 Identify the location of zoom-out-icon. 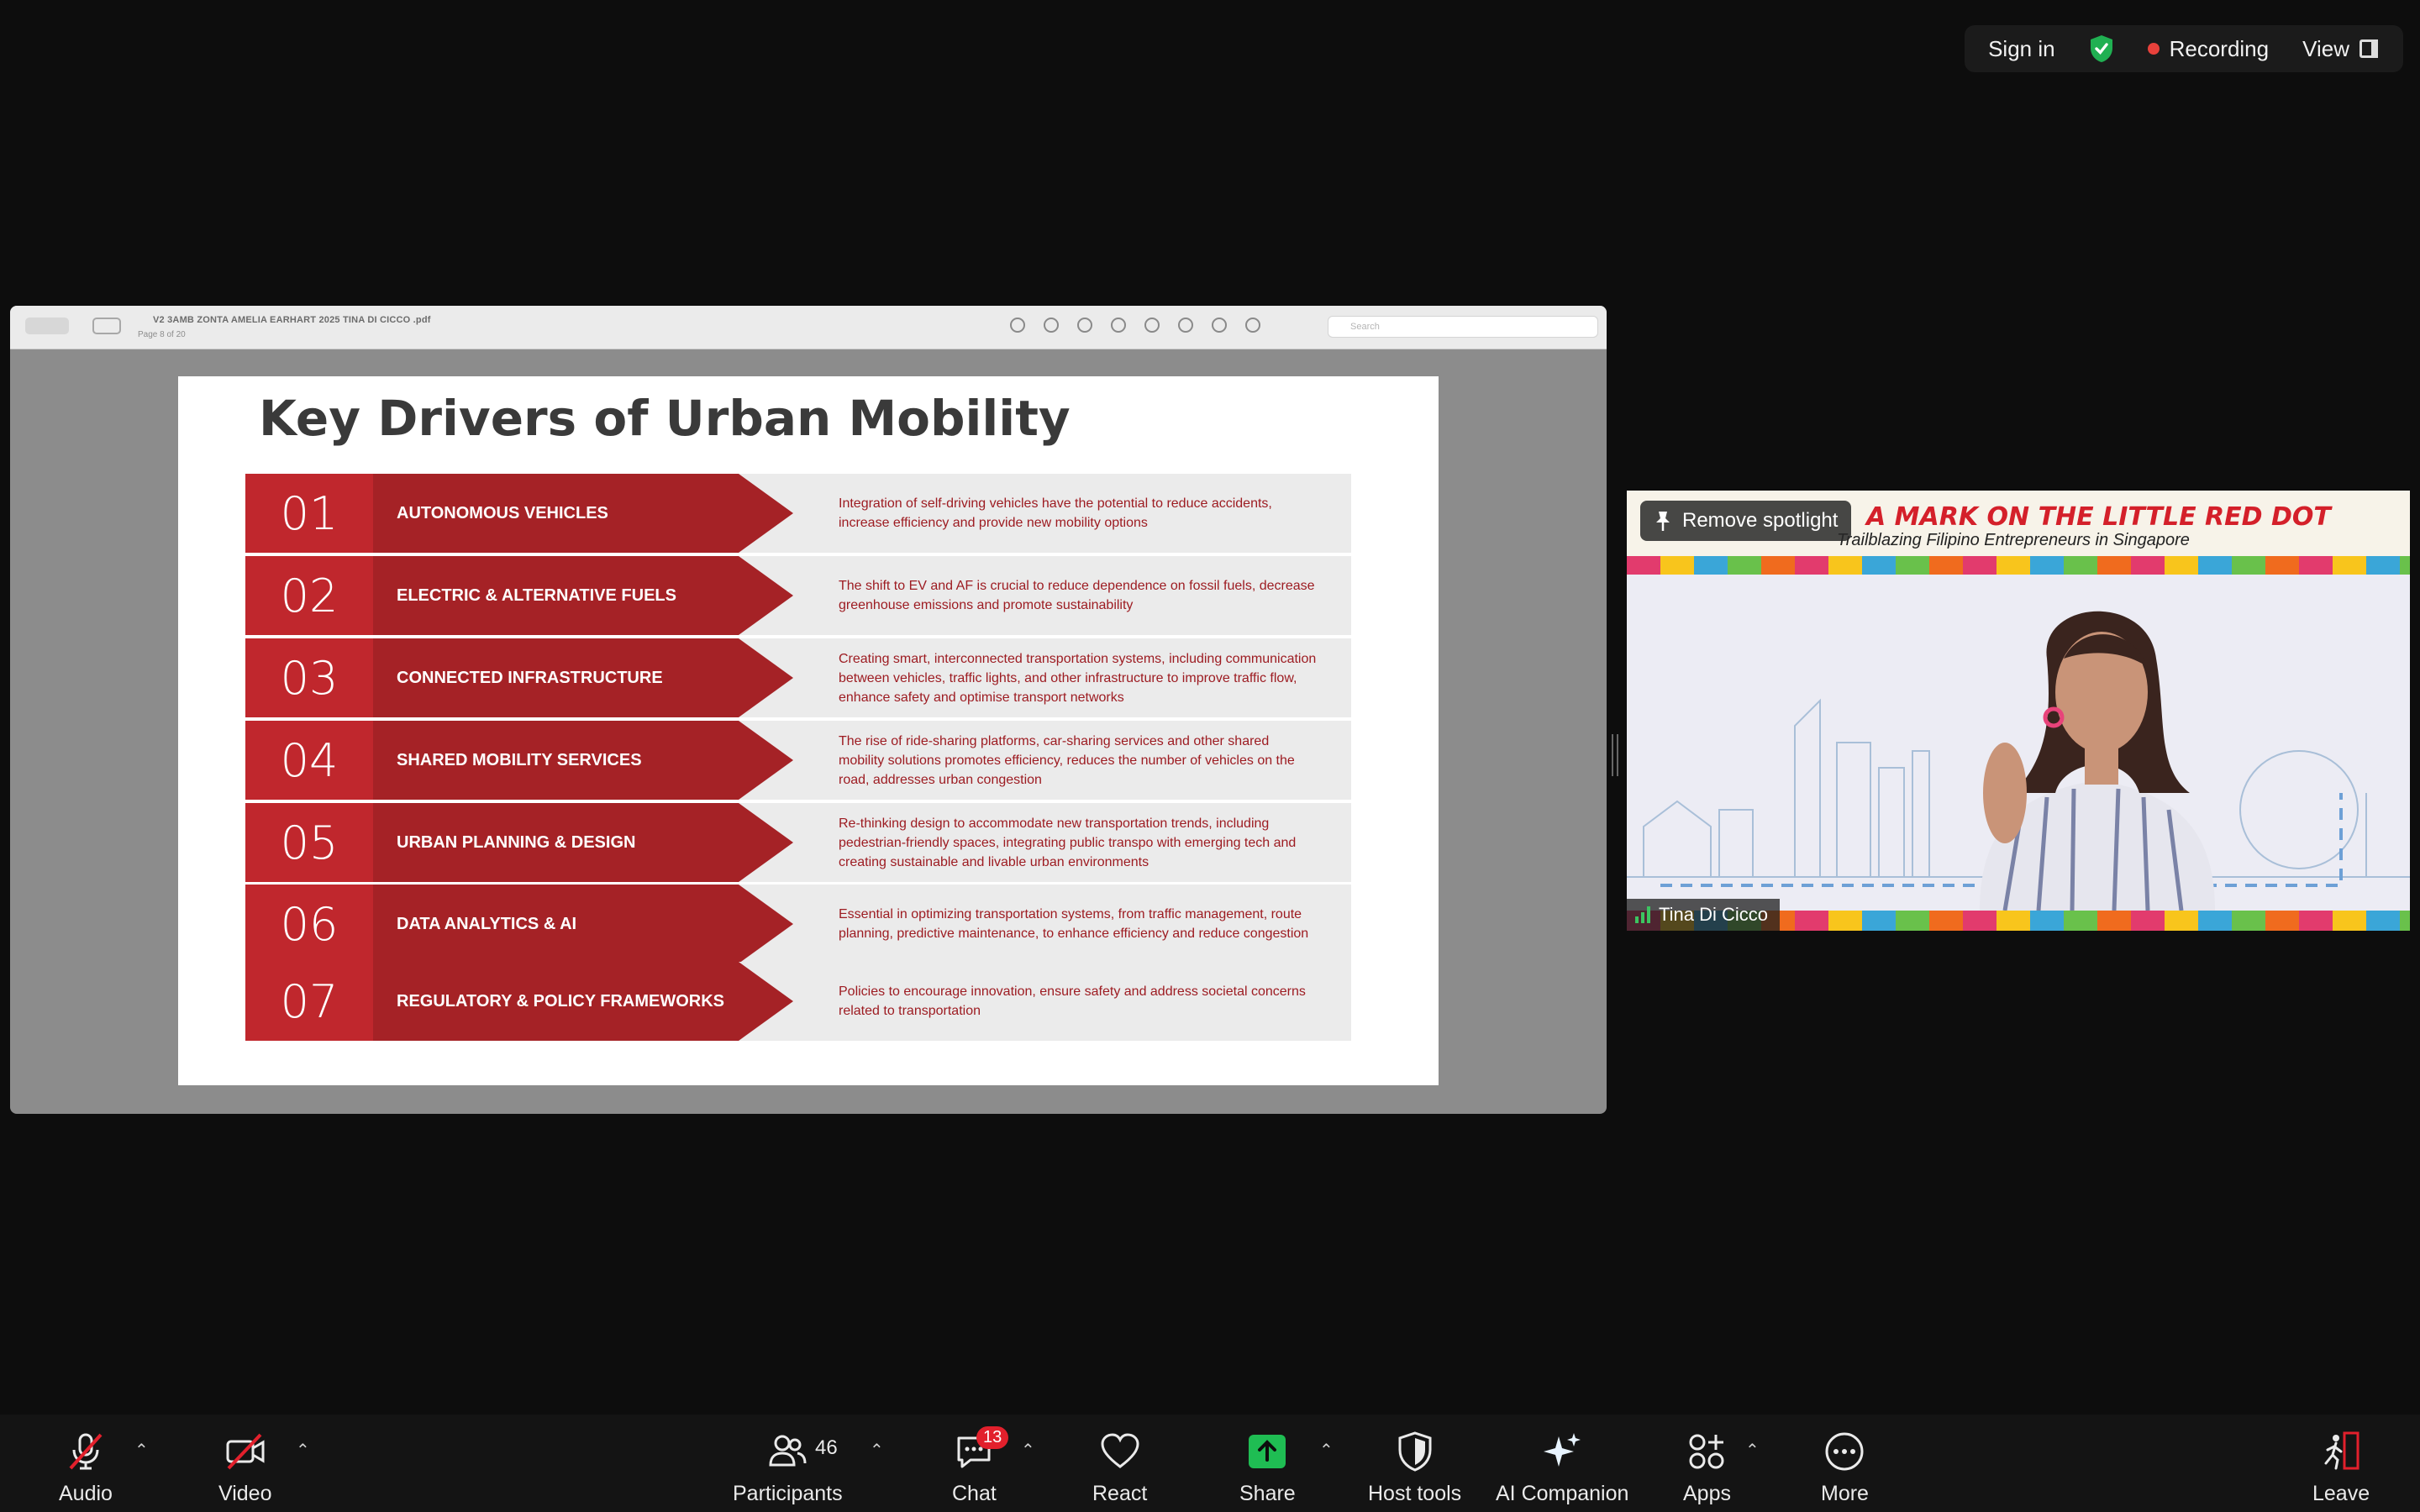
(1051, 325).